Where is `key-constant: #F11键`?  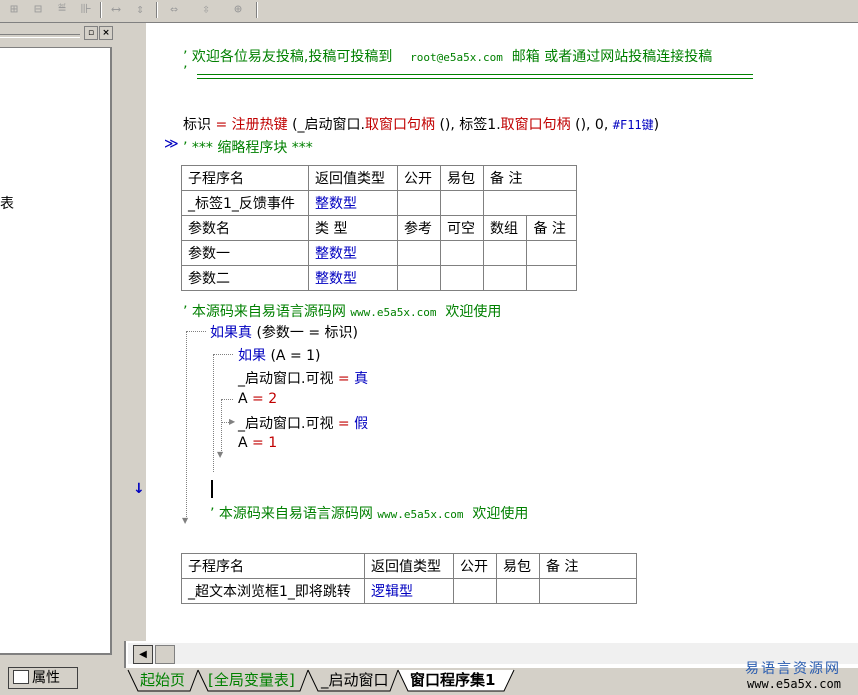 key-constant: #F11键 is located at coordinates (633, 125).